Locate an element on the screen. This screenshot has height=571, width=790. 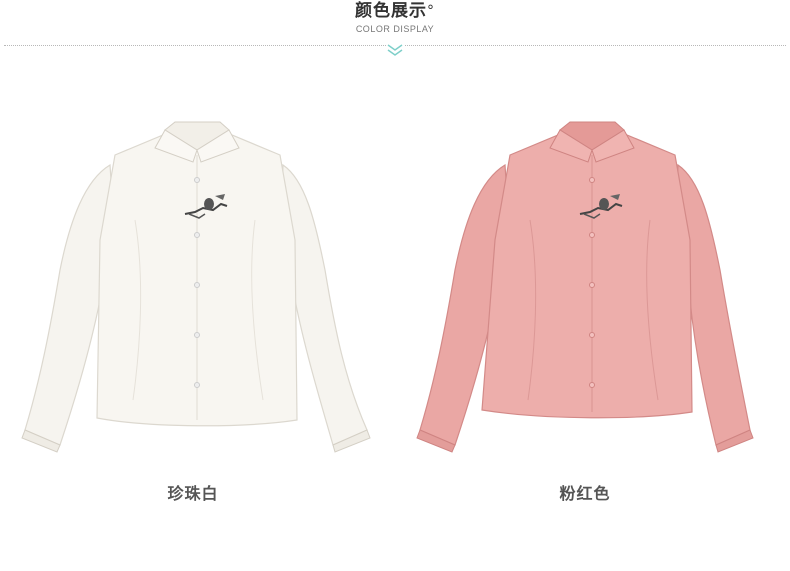
section-title-text: 颜色展示 is located at coordinates (391, 11).